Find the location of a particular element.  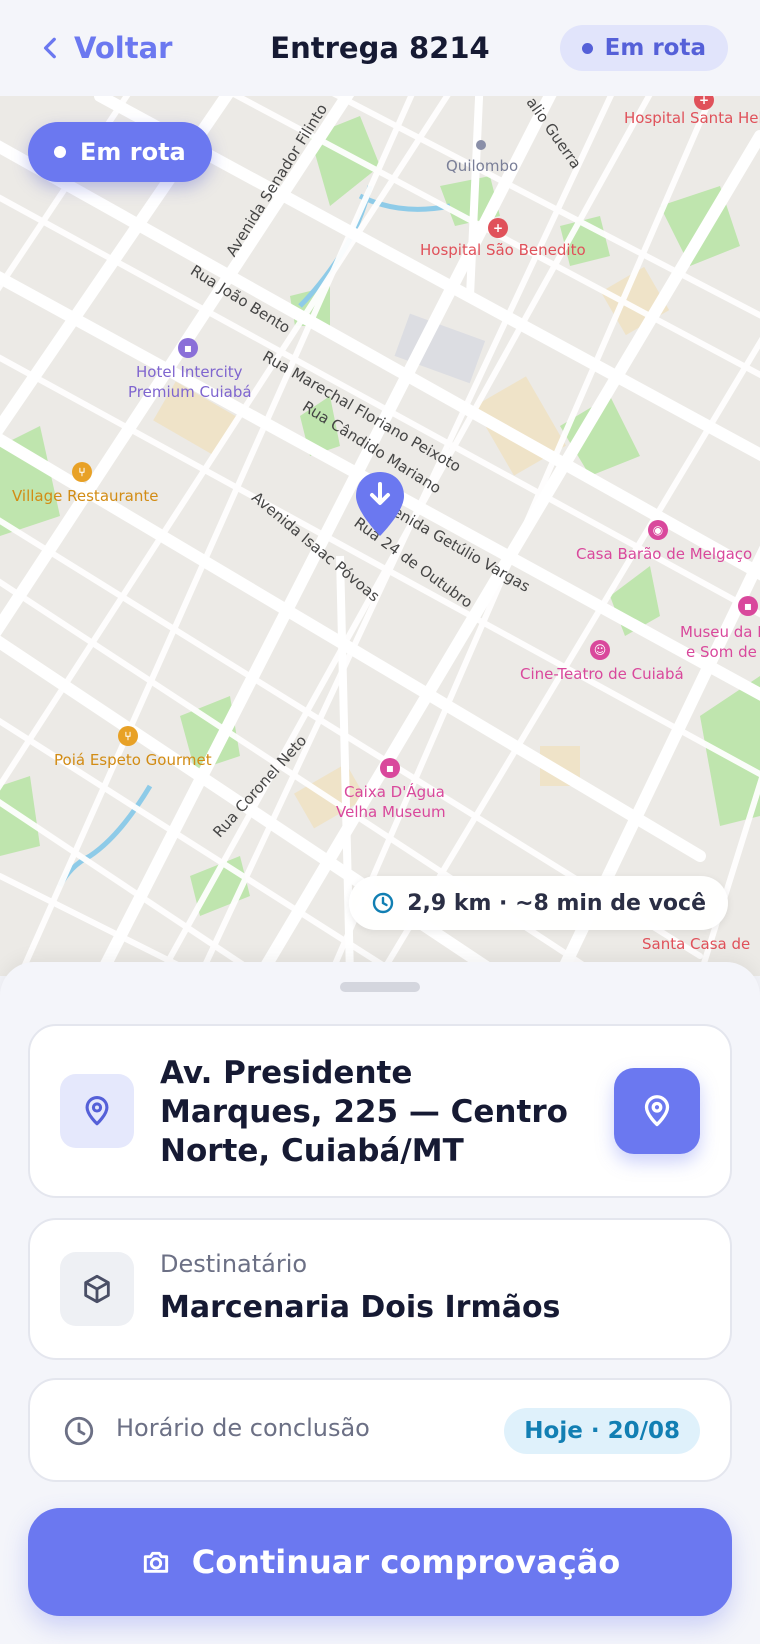

completion-time-label: Horário de conclusão is located at coordinates (243, 1428).